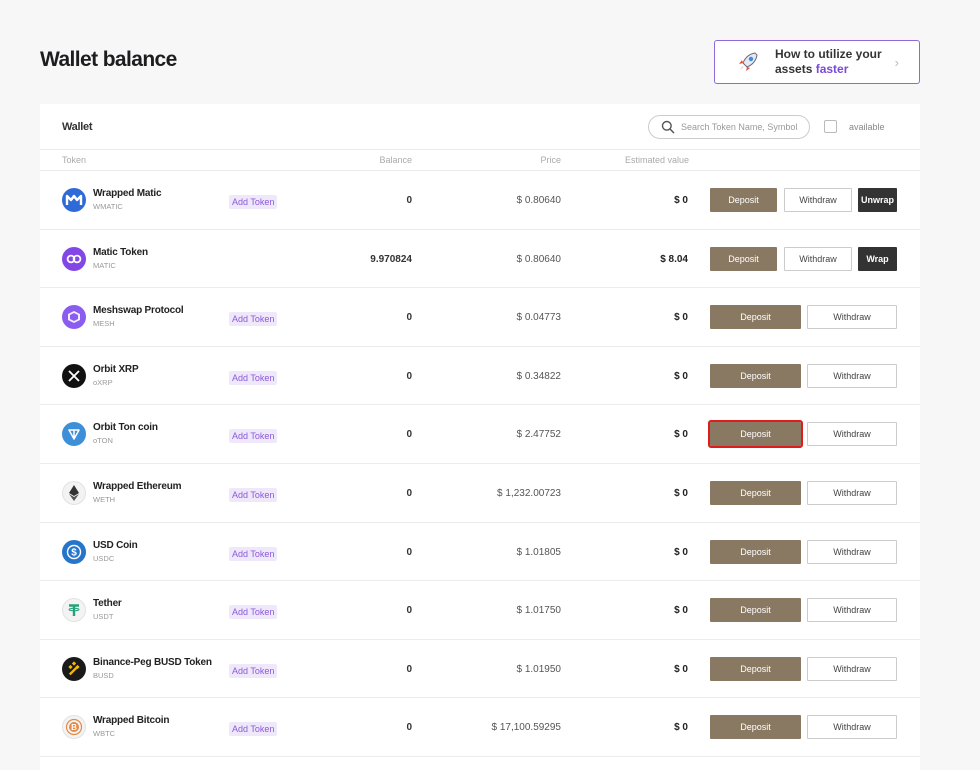  I want to click on token-symbol: WMATIC, so click(108, 206).